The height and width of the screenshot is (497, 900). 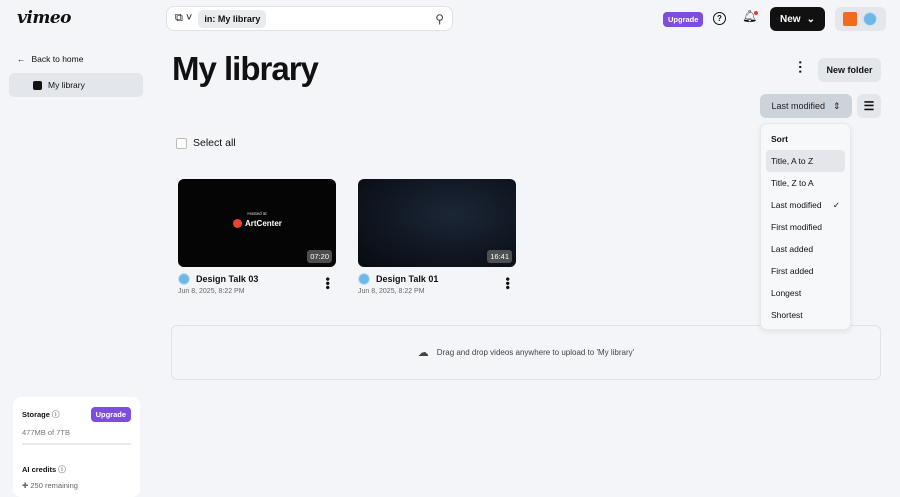 I want to click on more-options-icon: ⋯, so click(x=801, y=67).